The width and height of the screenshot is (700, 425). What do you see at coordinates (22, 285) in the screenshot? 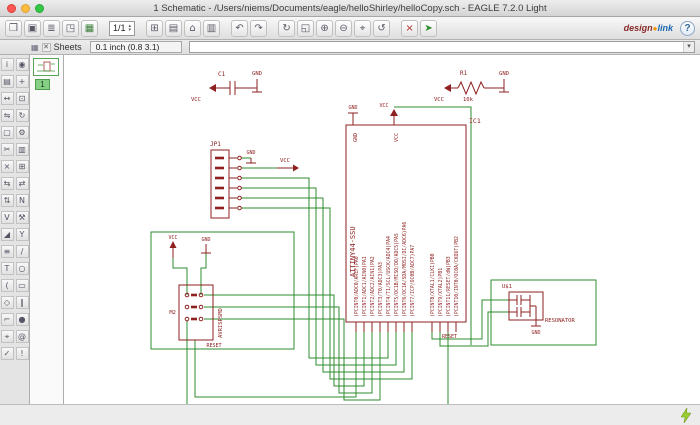
I see `rect-icon: ▭` at bounding box center [22, 285].